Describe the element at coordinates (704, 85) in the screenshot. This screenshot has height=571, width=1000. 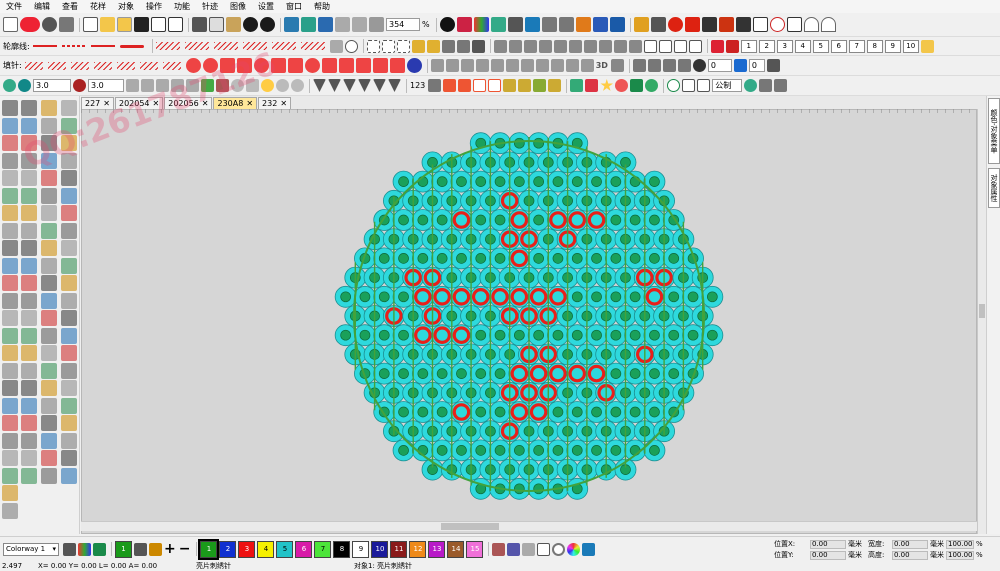
I see `grid-2-icon` at that location.